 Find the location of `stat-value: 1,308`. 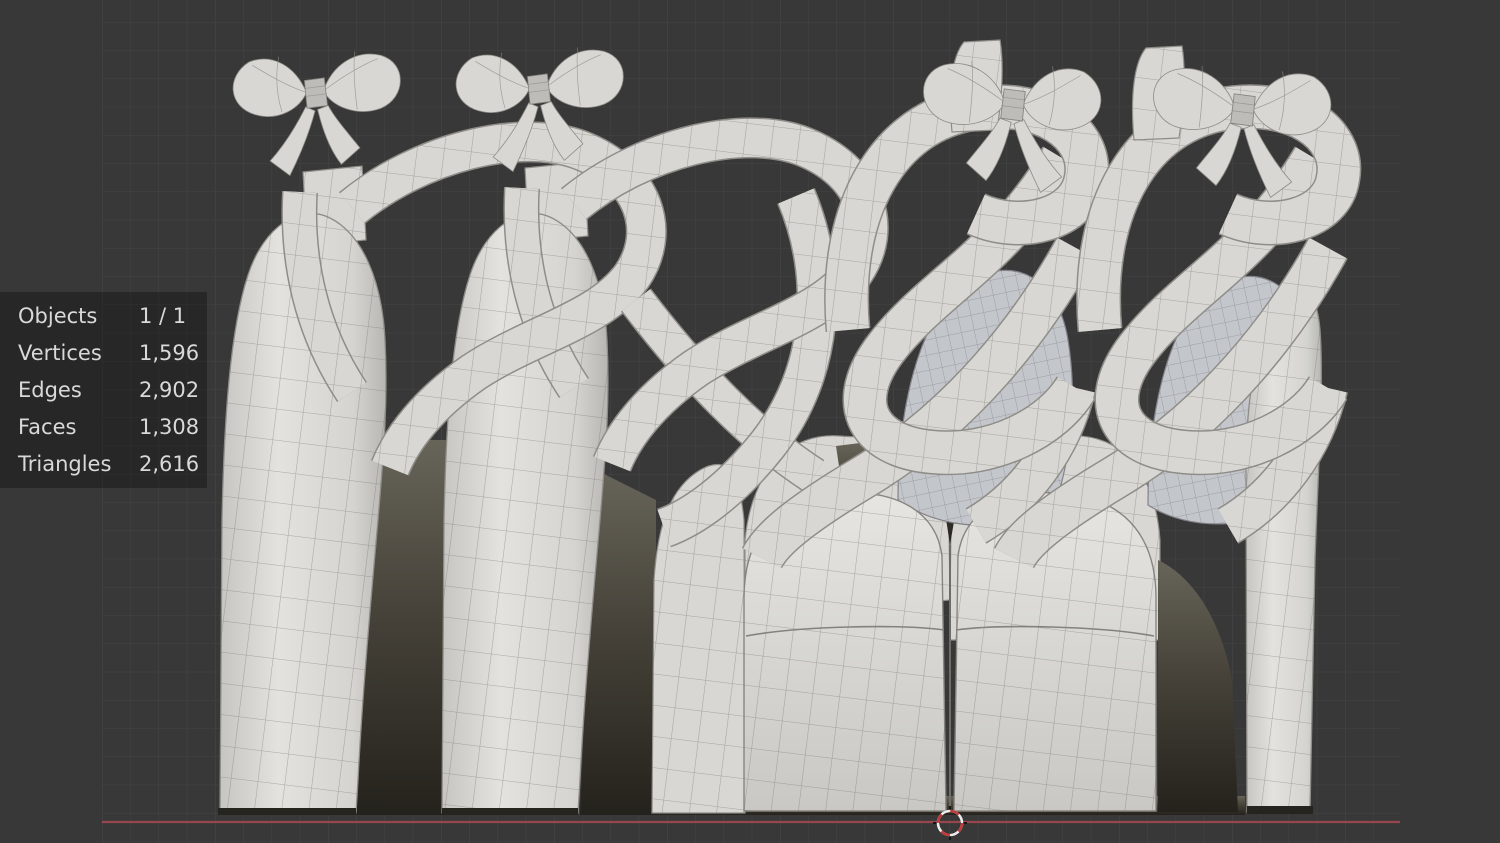

stat-value: 1,308 is located at coordinates (169, 426).